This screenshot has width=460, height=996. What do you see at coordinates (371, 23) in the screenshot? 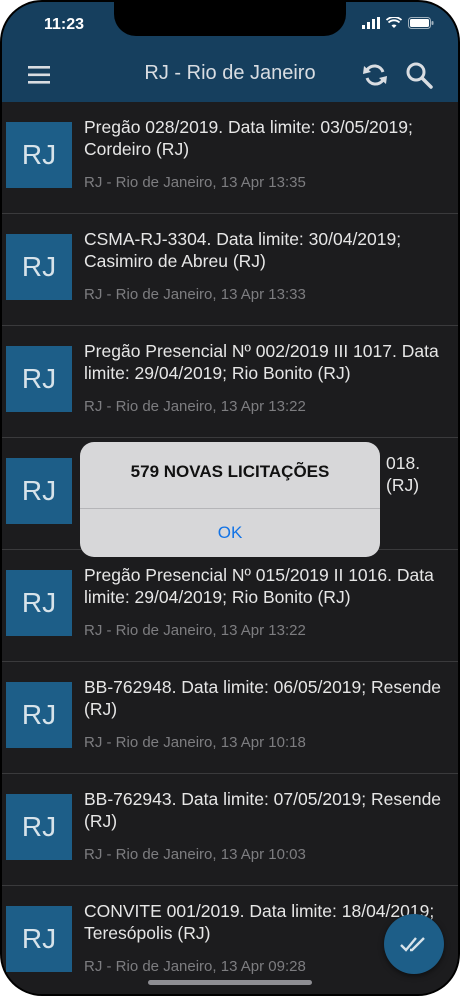
I see `signal-icon` at bounding box center [371, 23].